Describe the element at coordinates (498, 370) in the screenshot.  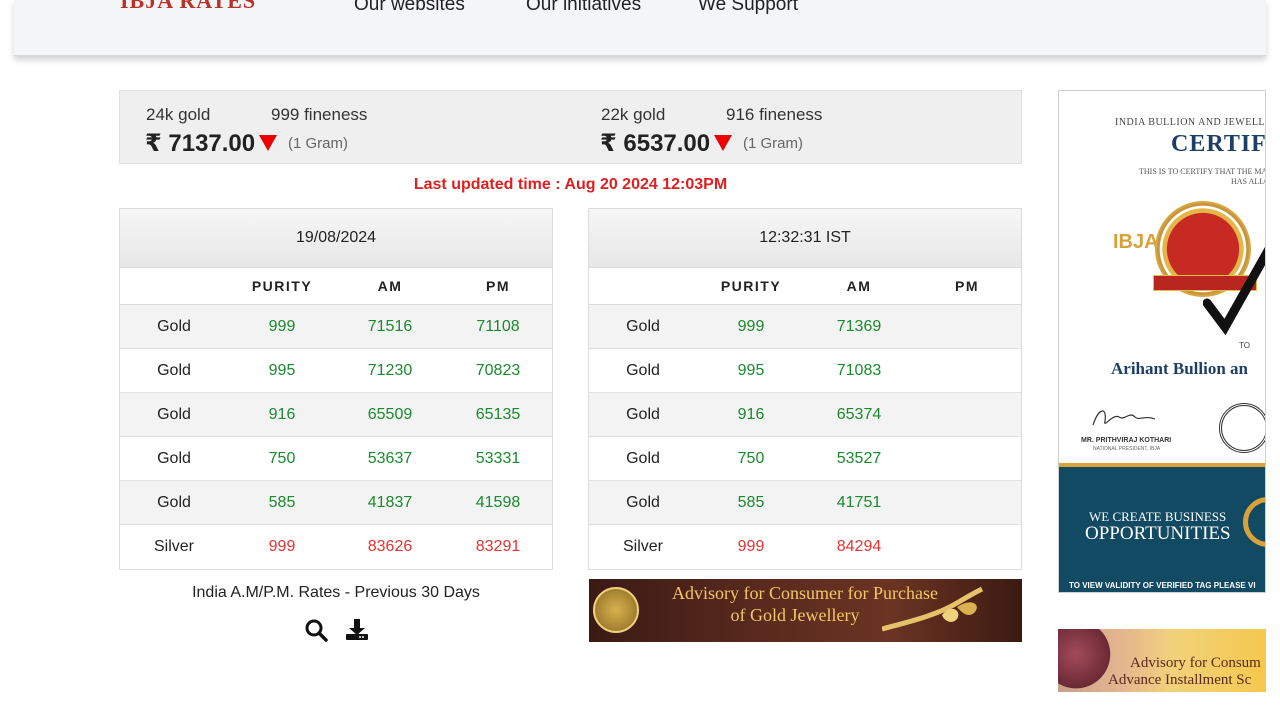
I see `pm-rate-cell: 70823` at that location.